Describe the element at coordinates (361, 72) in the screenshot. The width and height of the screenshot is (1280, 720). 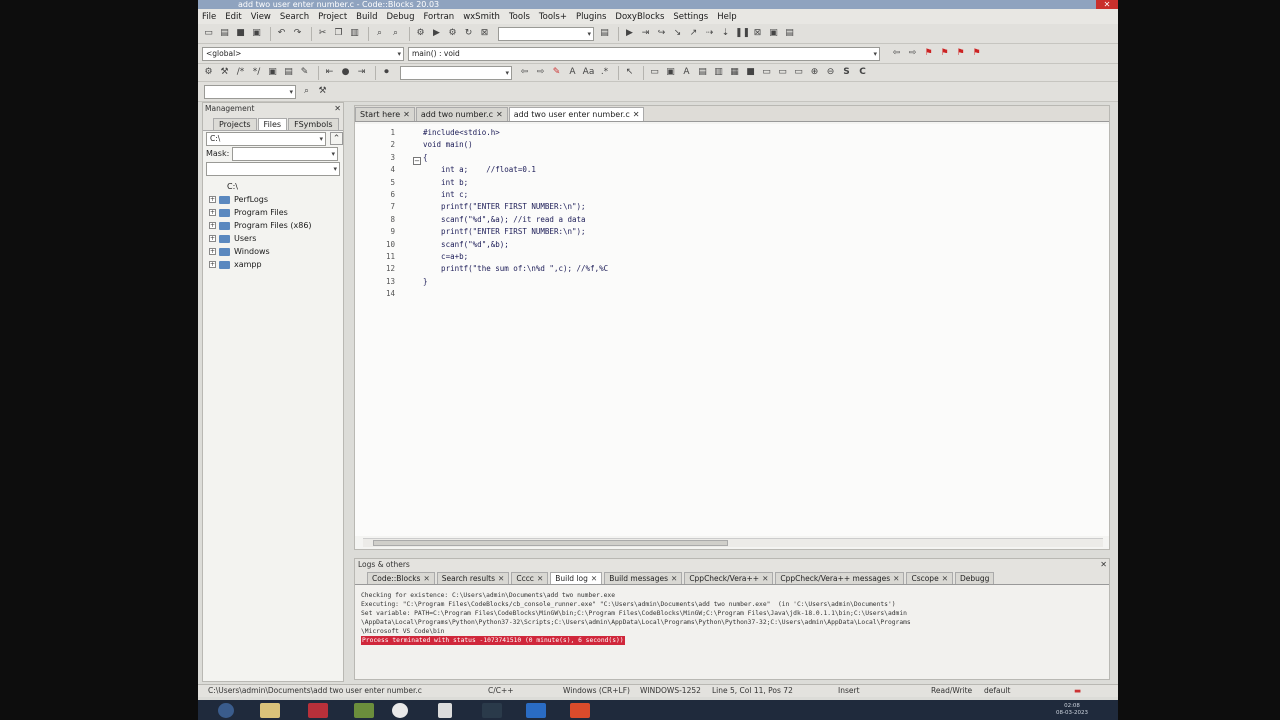
I see `goto-next-icon: ⇥` at that location.